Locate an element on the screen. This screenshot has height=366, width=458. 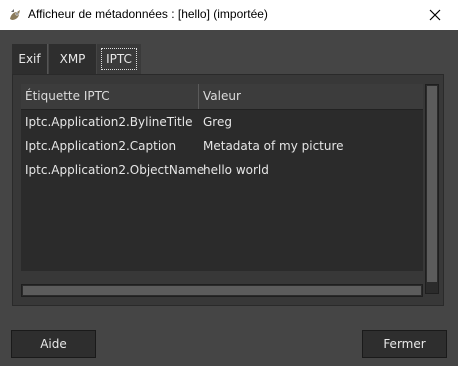
close-button: Fermer is located at coordinates (404, 344).